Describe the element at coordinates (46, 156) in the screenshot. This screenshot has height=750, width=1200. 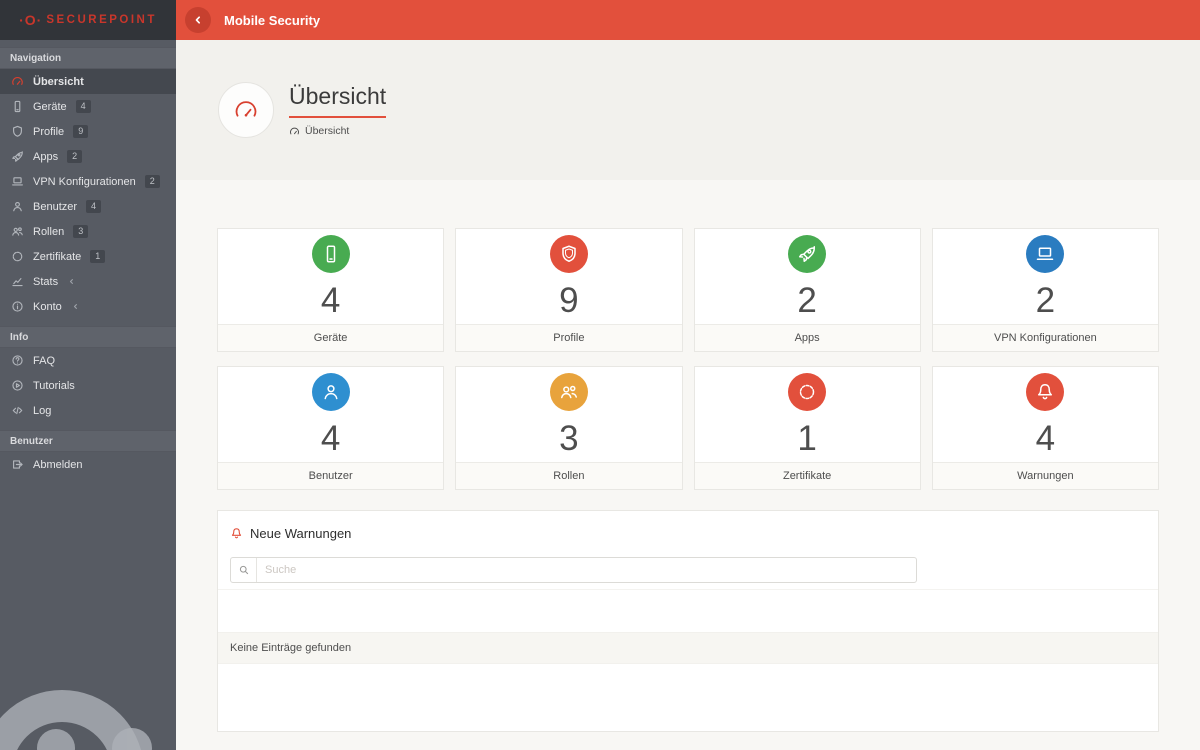
I see `sidebar-item-label: Apps` at that location.